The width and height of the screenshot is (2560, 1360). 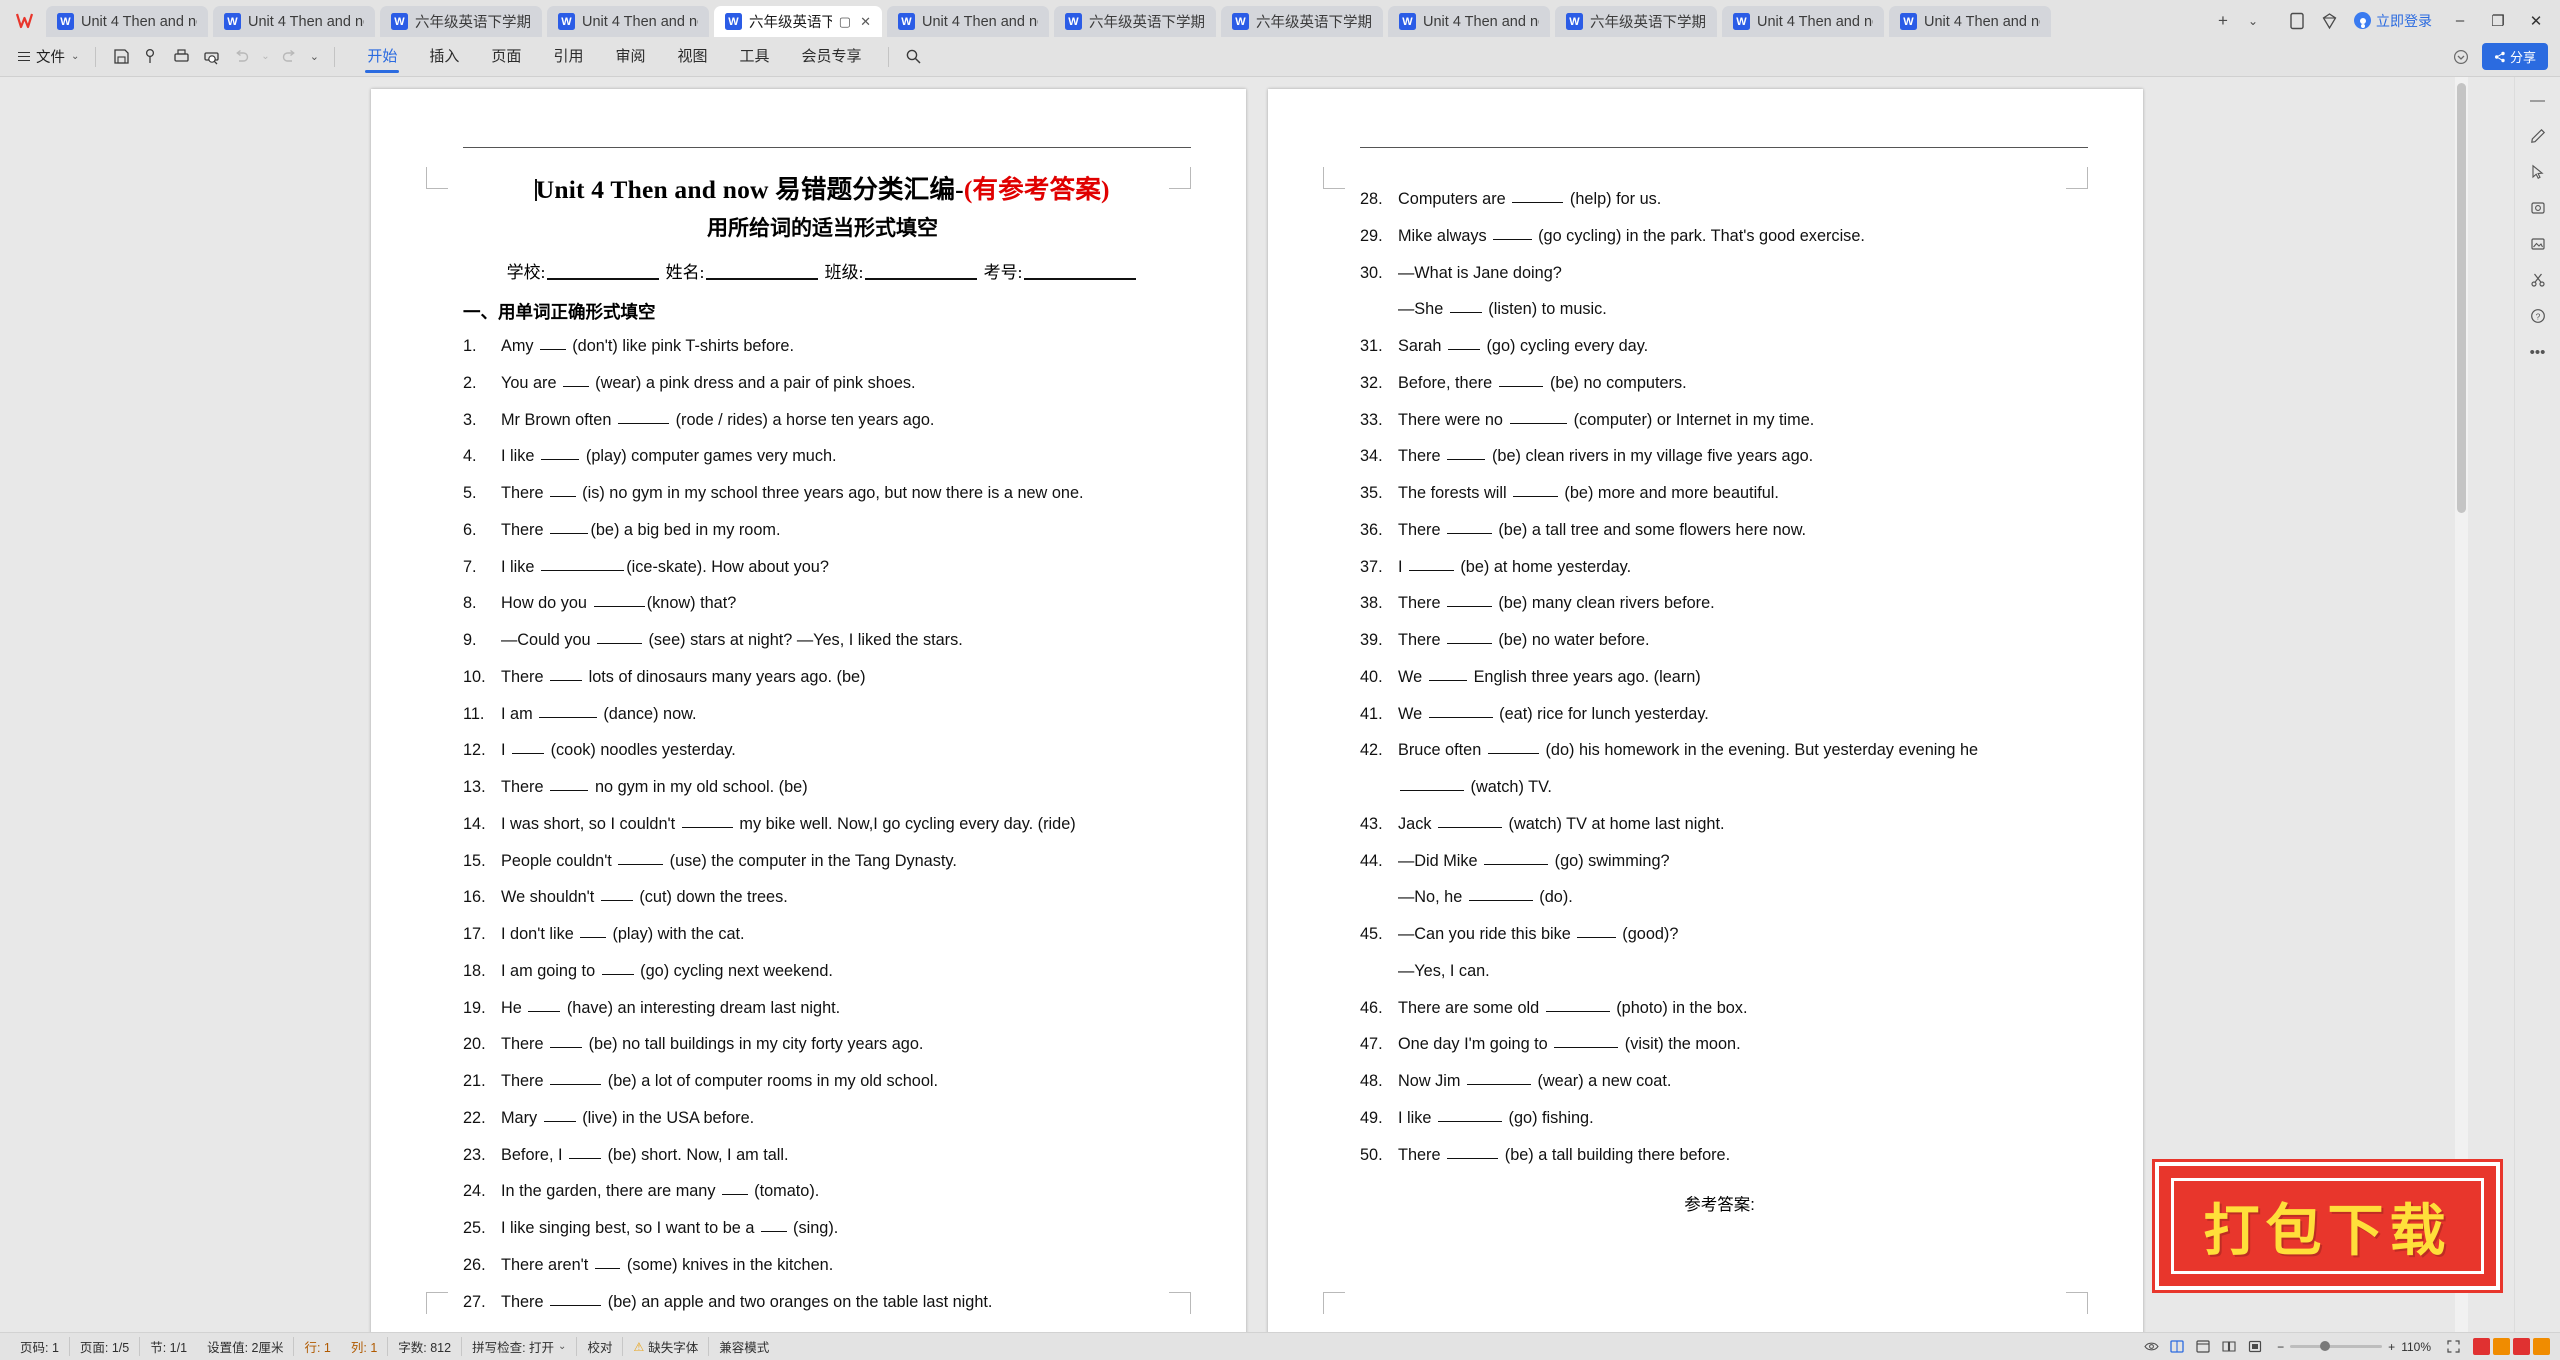 What do you see at coordinates (822, 346) in the screenshot?
I see `question-item: 1. Amy (don't) like pink T-shirts before.` at bounding box center [822, 346].